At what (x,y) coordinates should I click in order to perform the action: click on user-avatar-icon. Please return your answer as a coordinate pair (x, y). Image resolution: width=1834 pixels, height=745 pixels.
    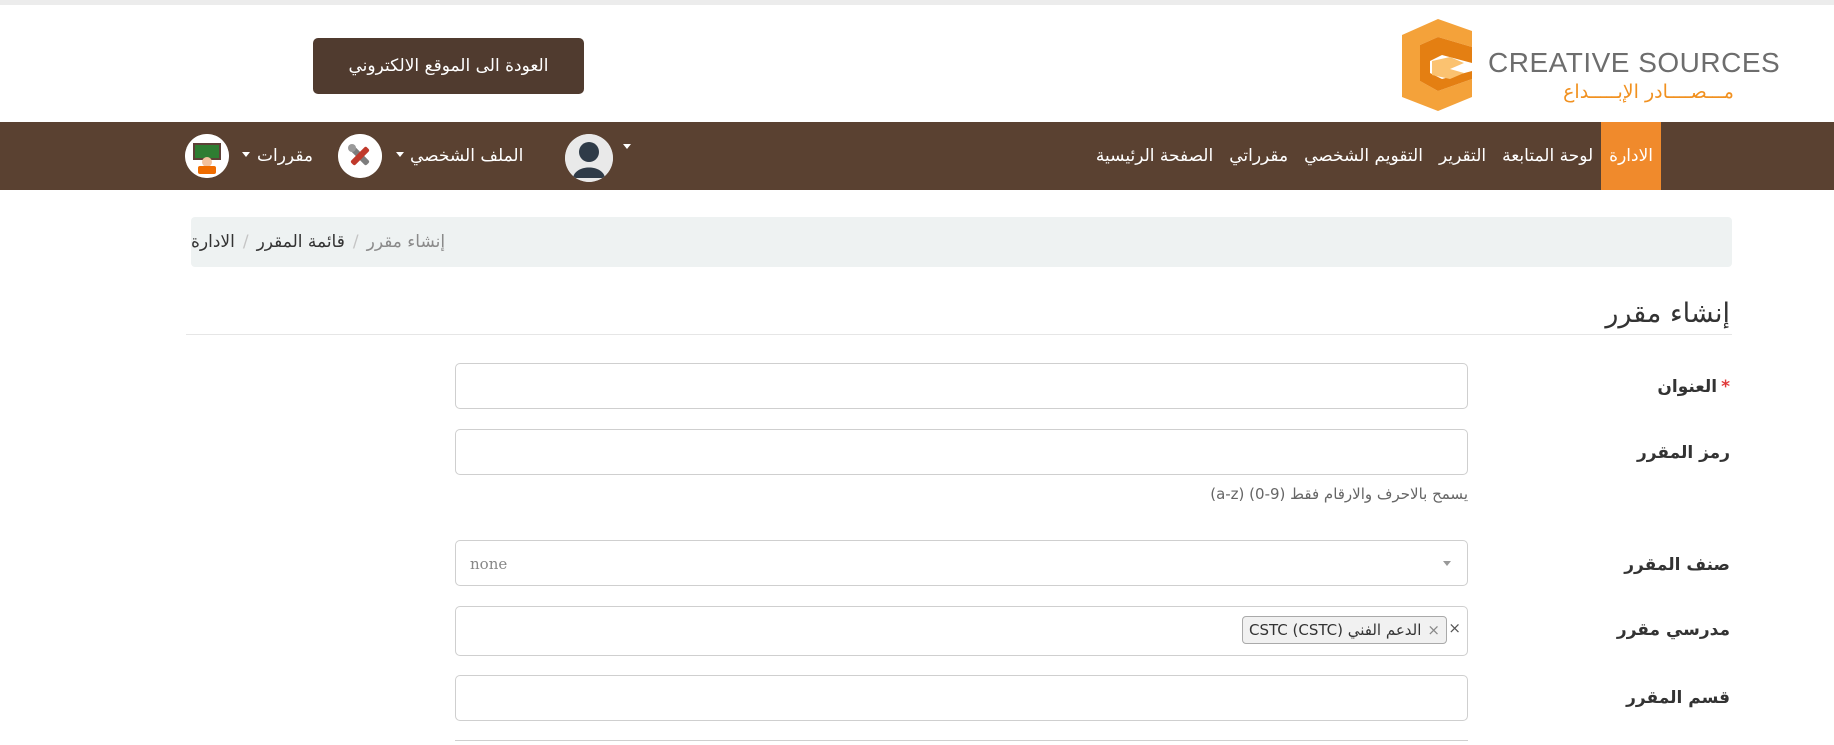
    Looking at the image, I should click on (589, 158).